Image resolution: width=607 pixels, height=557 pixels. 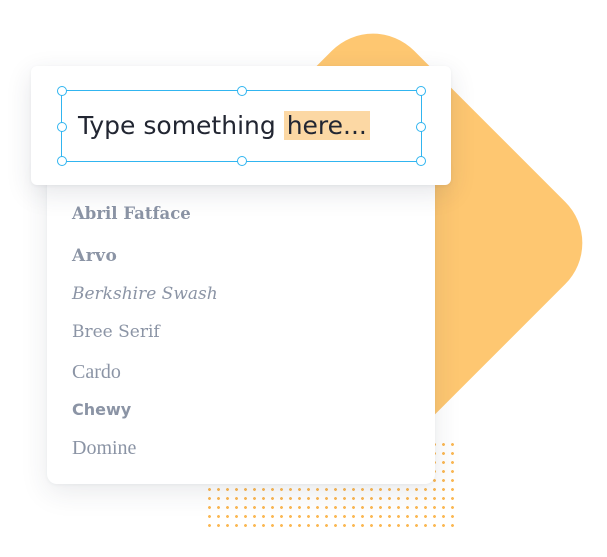 I want to click on resize-handle-middle-left, so click(x=62, y=127).